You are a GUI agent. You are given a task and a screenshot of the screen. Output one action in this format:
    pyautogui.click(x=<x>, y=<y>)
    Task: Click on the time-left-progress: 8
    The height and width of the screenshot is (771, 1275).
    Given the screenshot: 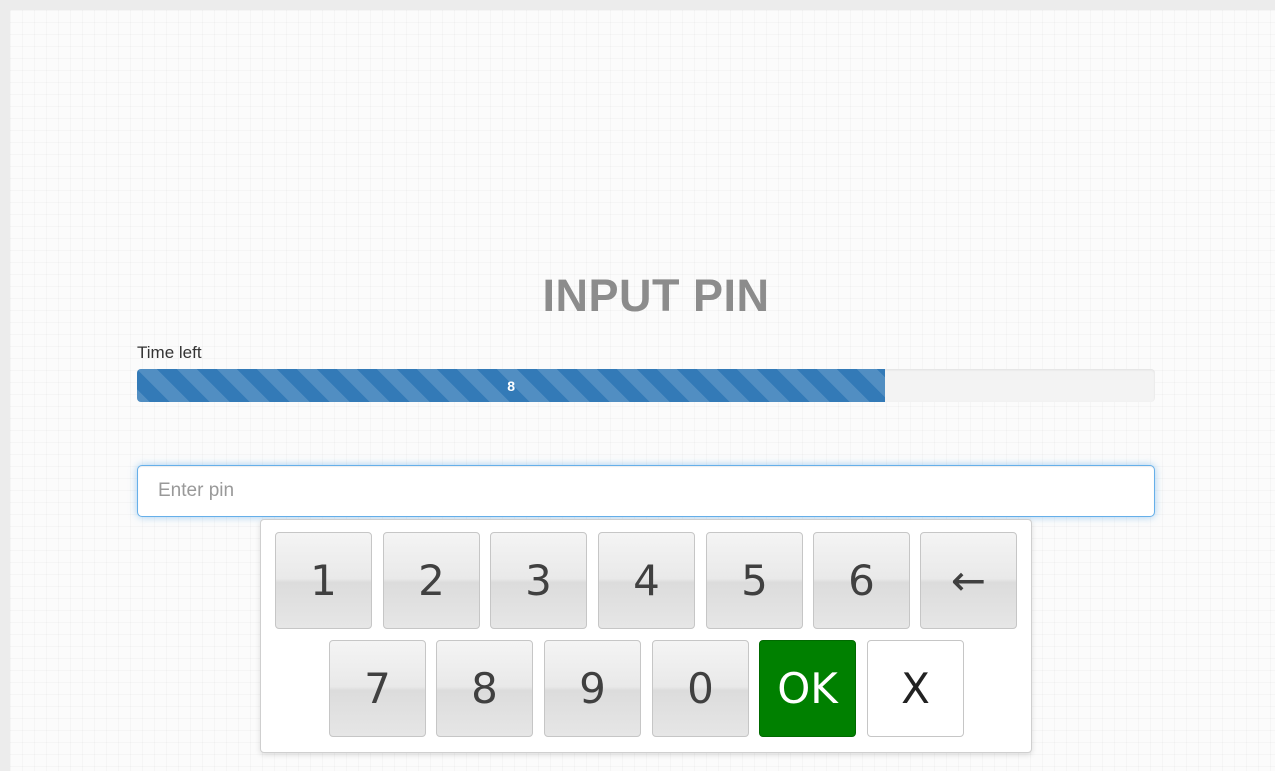 What is the action you would take?
    pyautogui.click(x=646, y=385)
    